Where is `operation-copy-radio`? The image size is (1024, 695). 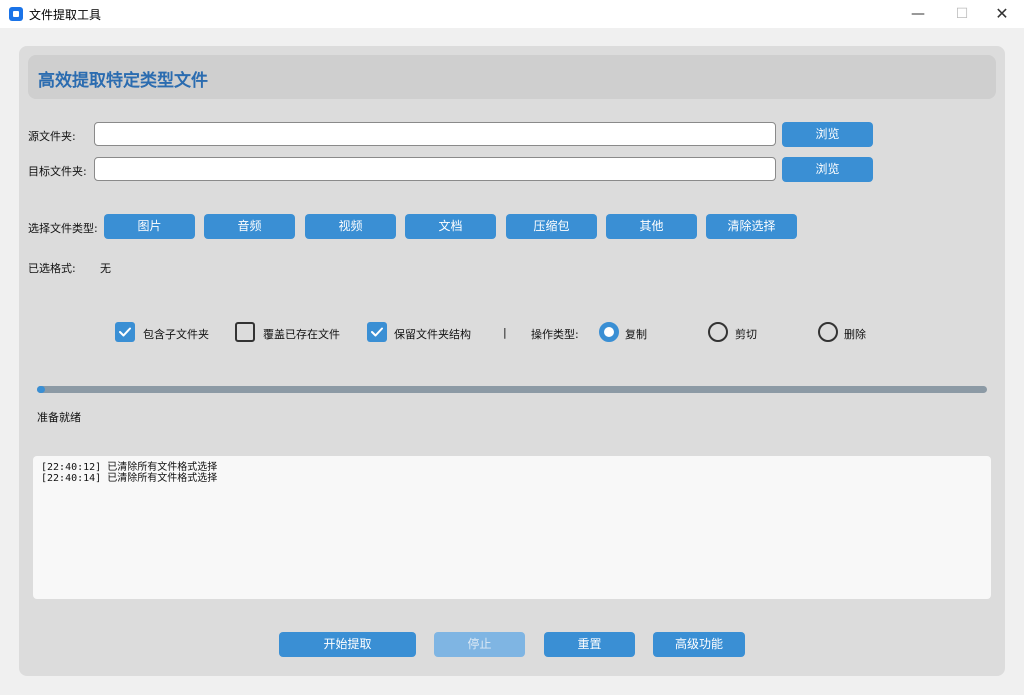 operation-copy-radio is located at coordinates (609, 332).